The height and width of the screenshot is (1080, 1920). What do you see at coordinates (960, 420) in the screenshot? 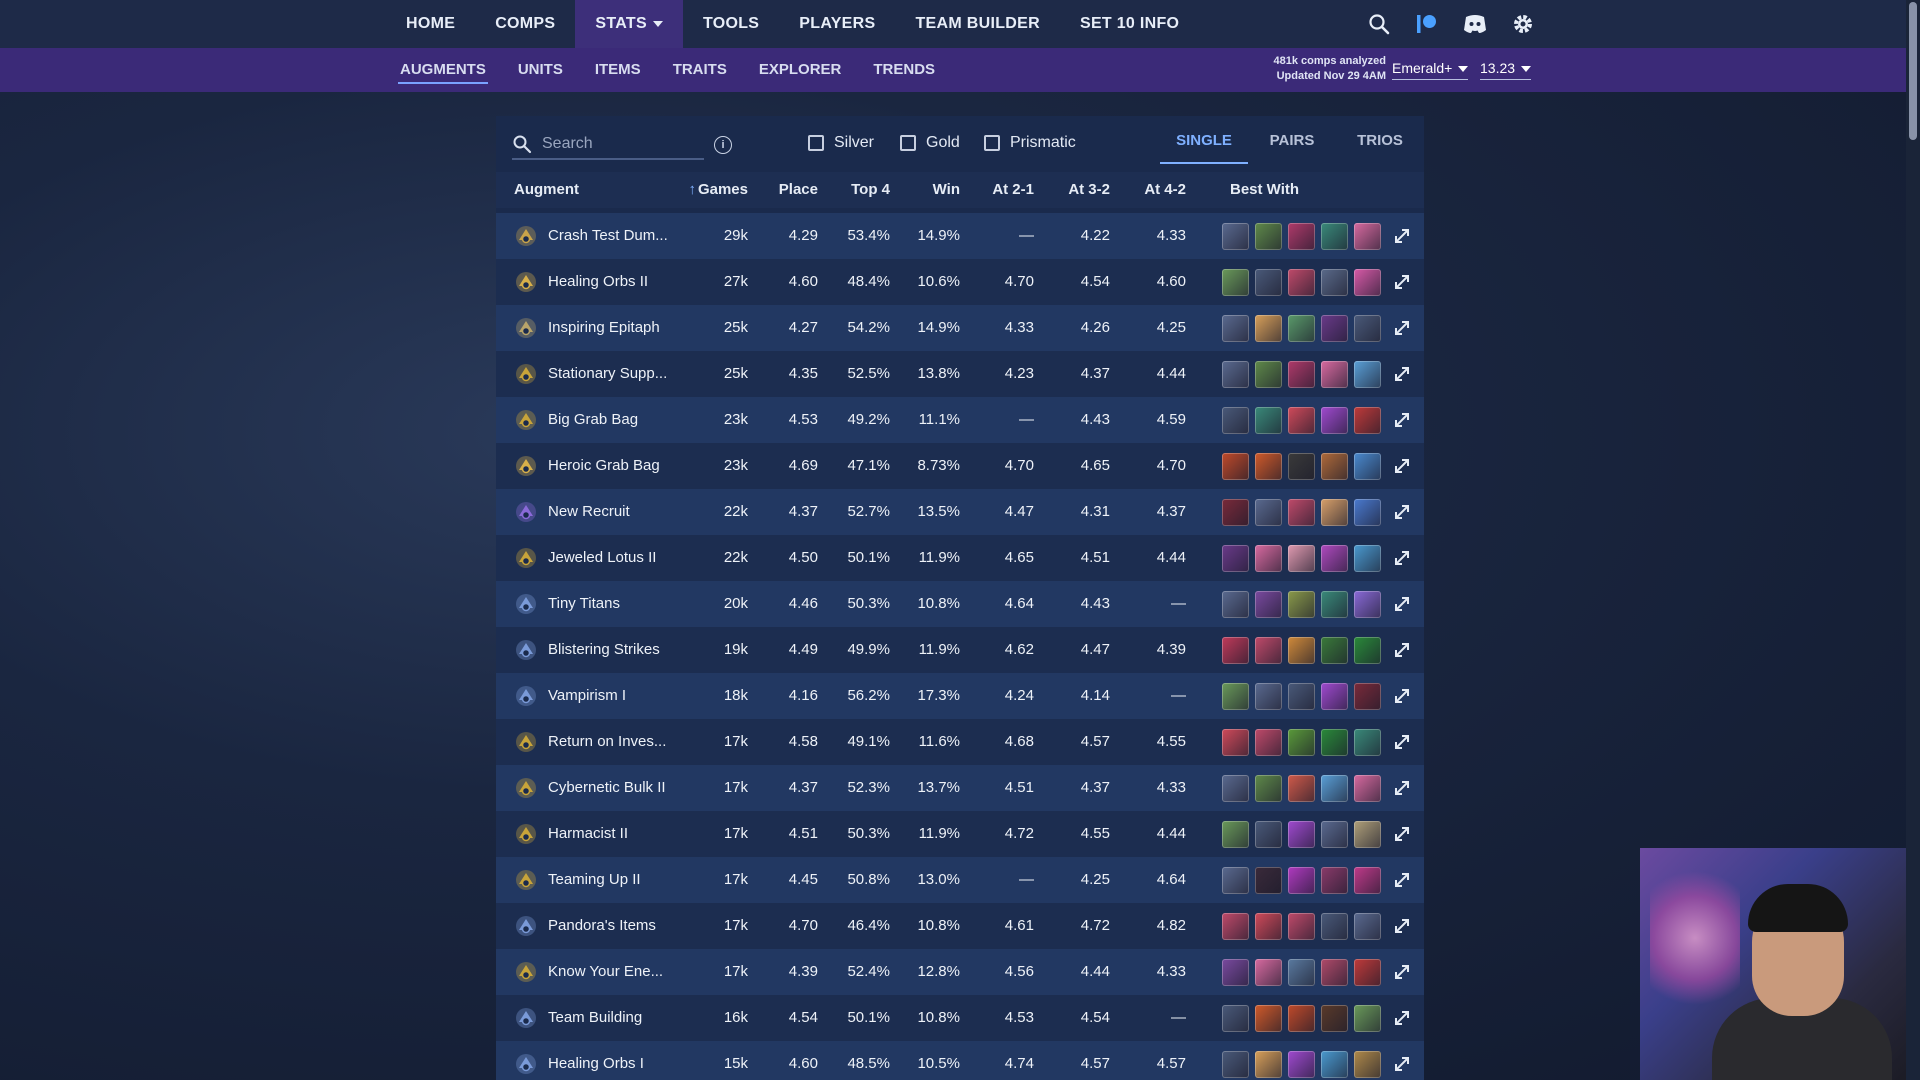
I see `table-row: Big Grab Bag 23k 4.53 49.2% 11.1% — 4.43 4.59` at bounding box center [960, 420].